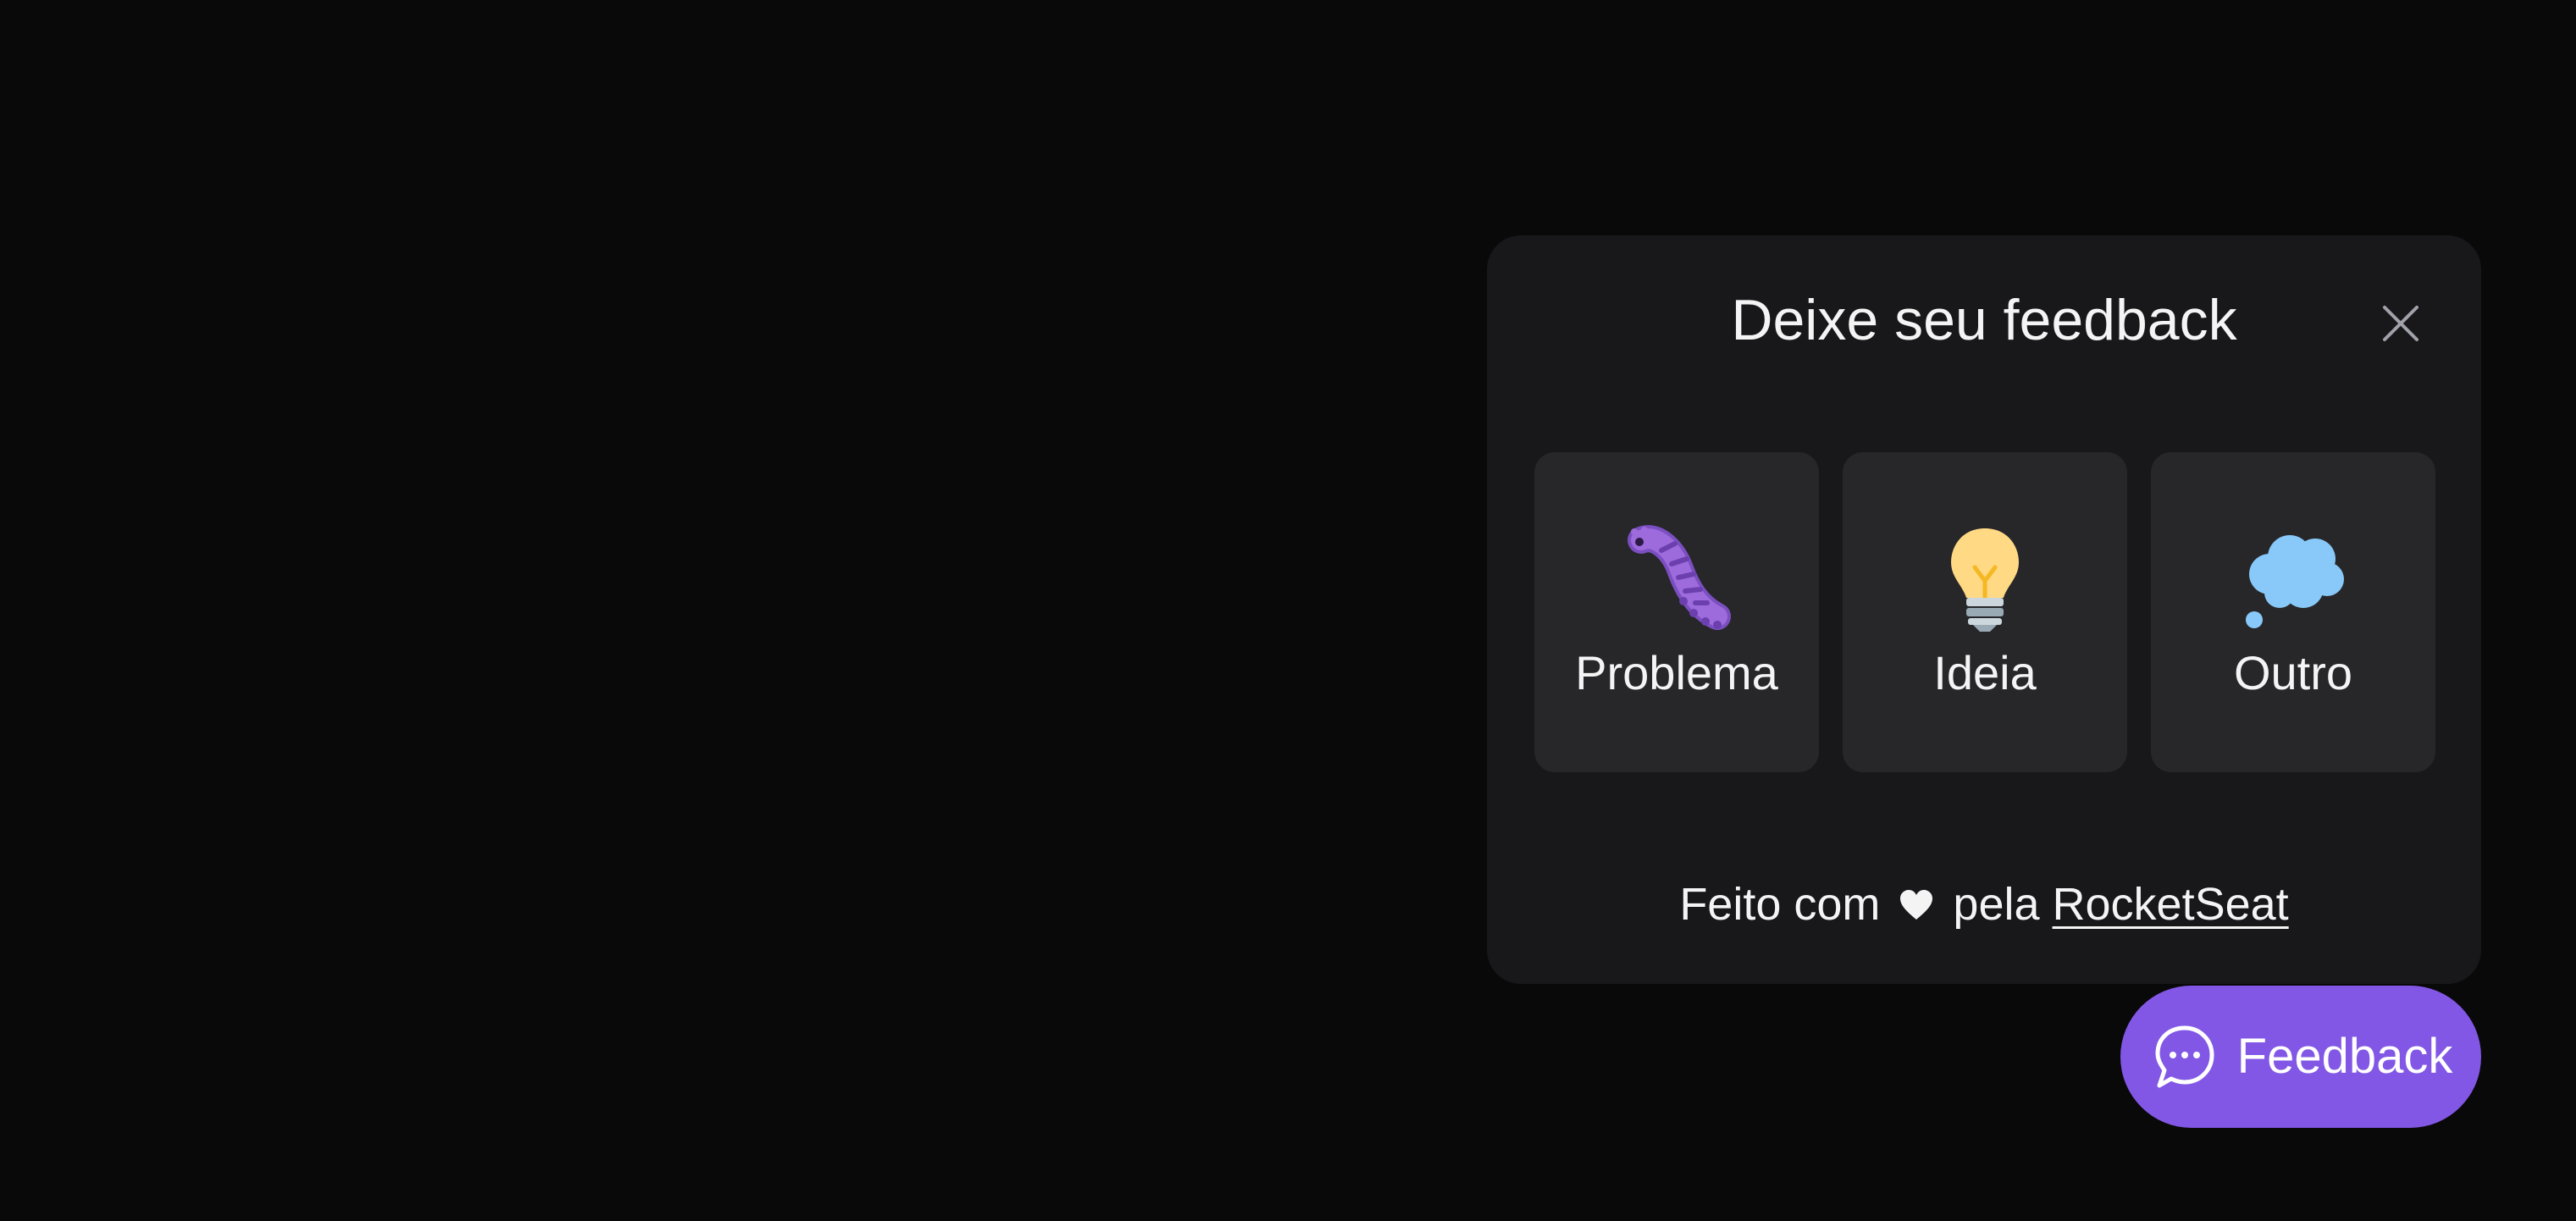 The width and height of the screenshot is (2576, 1221). What do you see at coordinates (1985, 580) in the screenshot?
I see `lightbulb-icon` at bounding box center [1985, 580].